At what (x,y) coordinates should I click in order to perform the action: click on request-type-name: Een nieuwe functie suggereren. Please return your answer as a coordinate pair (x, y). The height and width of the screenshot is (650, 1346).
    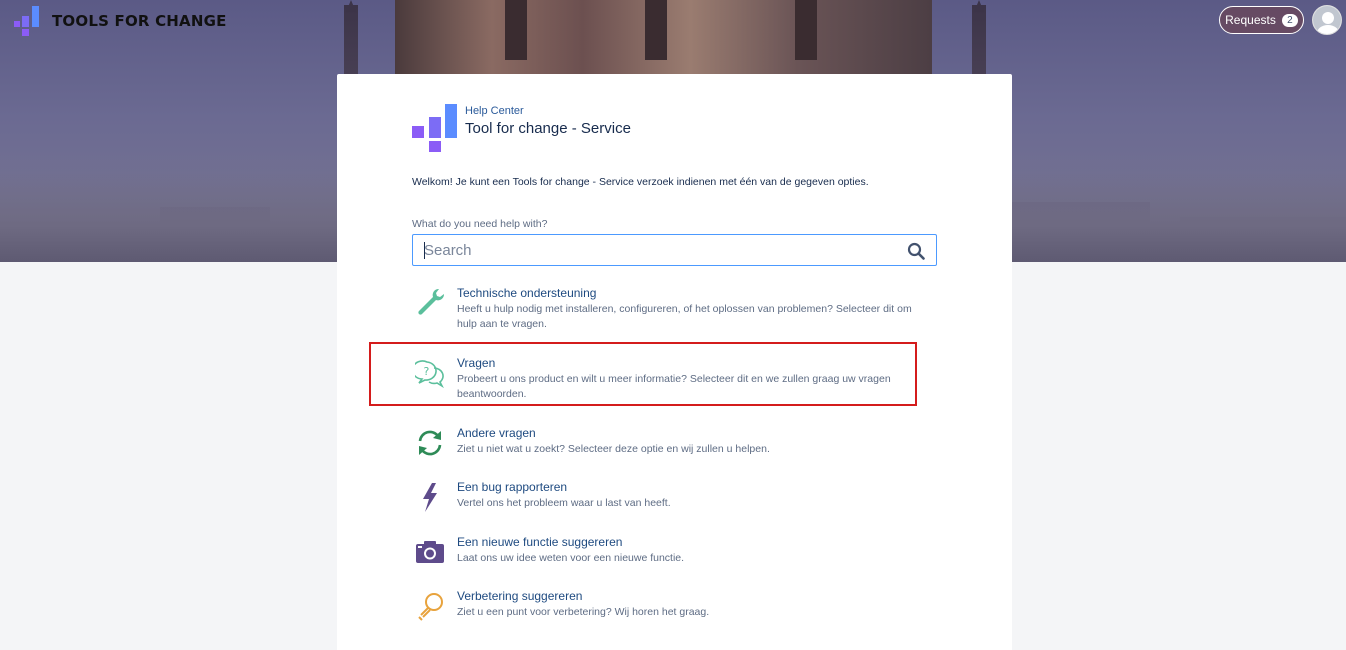
    Looking at the image, I should click on (540, 542).